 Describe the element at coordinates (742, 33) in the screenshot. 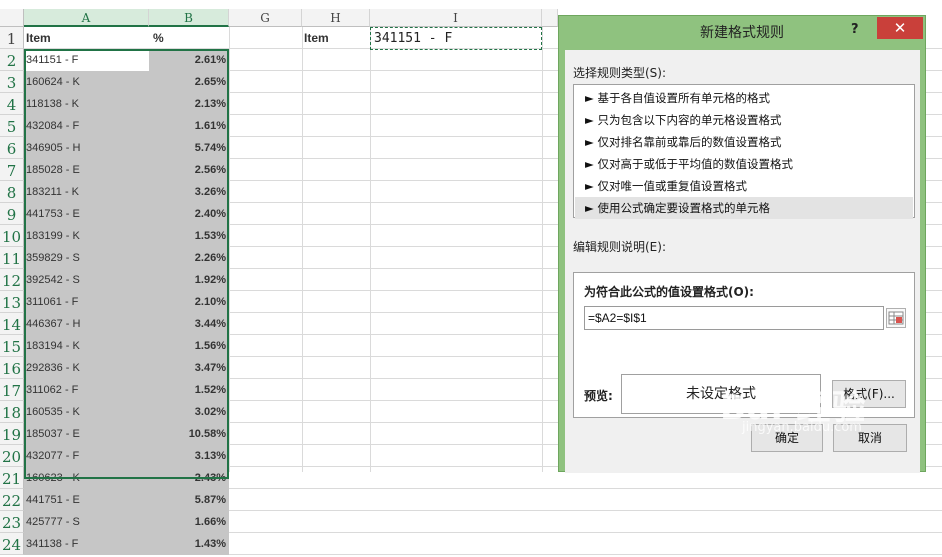

I see `dialog-title: 新建格式规则` at that location.